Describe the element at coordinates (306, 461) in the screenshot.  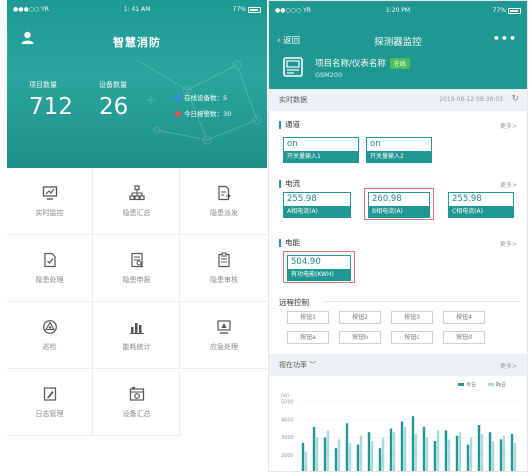
I see `bar-昨日-1` at that location.